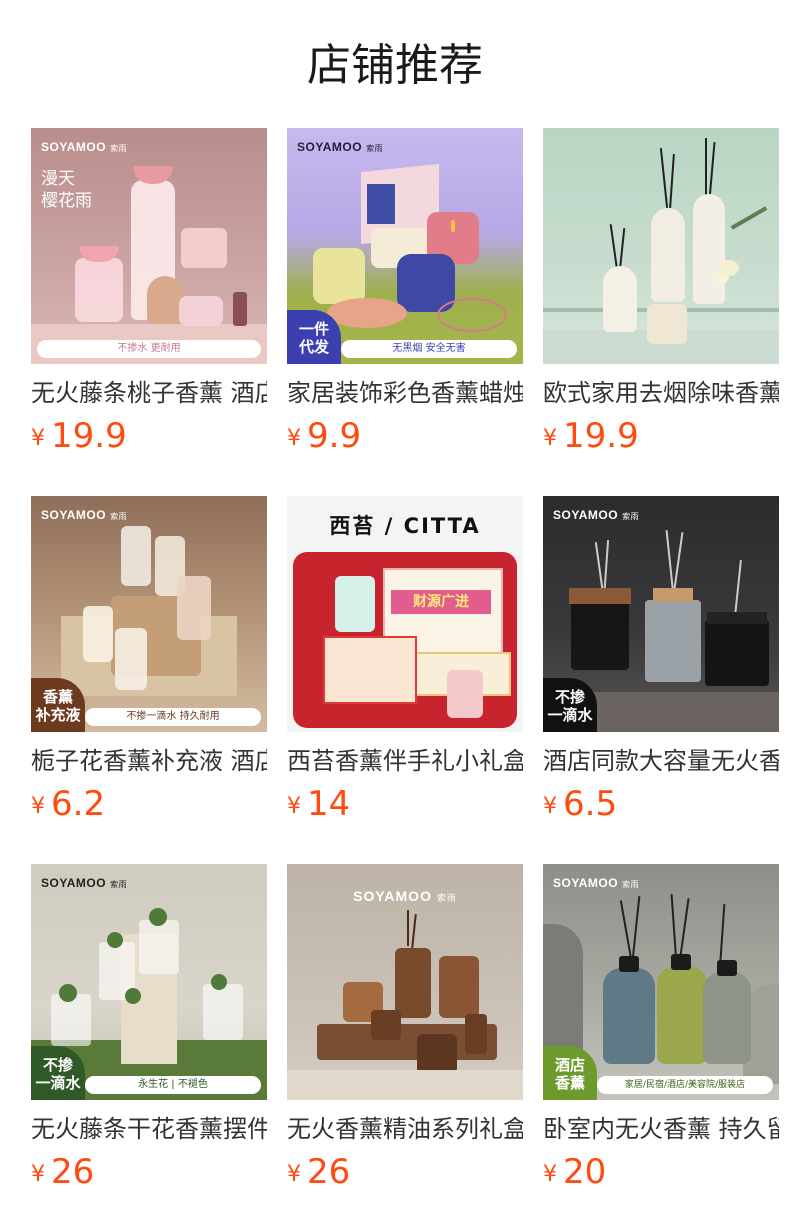 This screenshot has height=1232, width=790. I want to click on product-price: ¥14, so click(319, 804).